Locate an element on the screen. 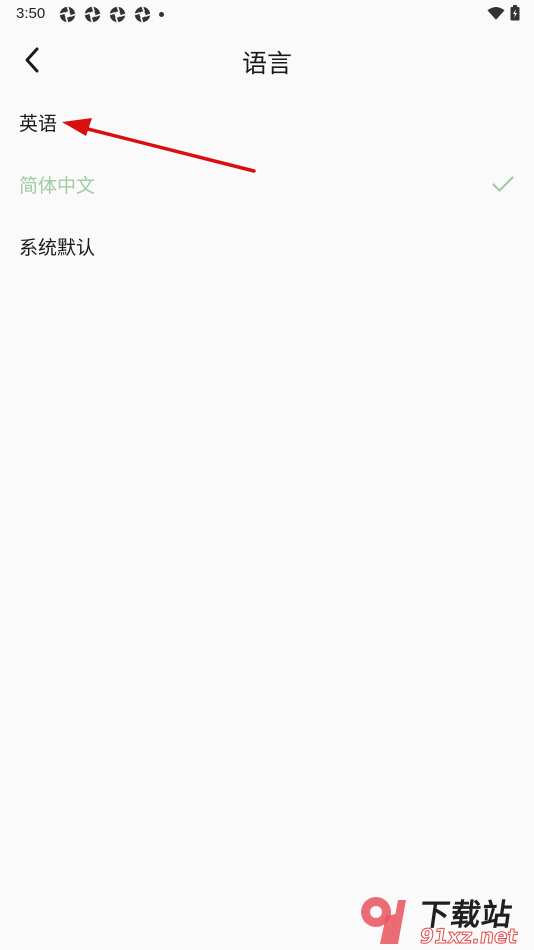 This screenshot has width=534, height=950. language-item-english: 英语 is located at coordinates (267, 122).